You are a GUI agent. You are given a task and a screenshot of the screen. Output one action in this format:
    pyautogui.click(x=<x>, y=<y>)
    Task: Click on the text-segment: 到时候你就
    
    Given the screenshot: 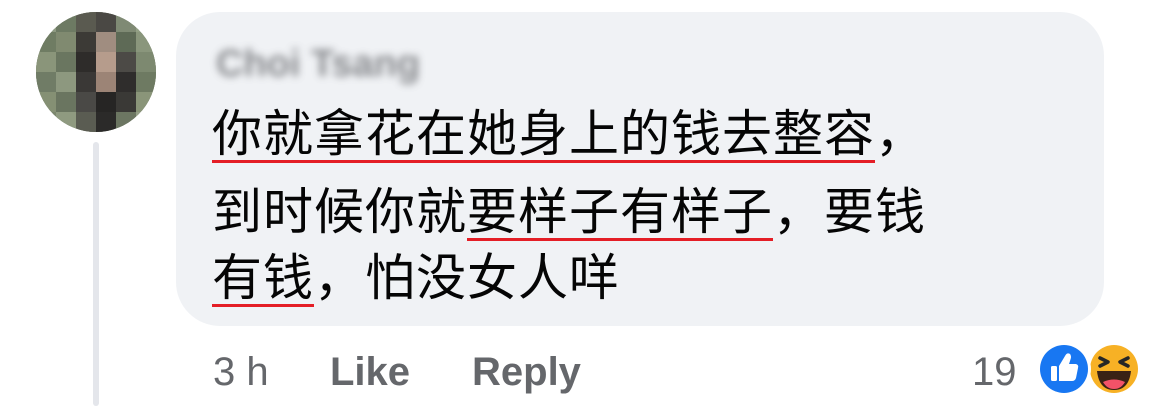 What is the action you would take?
    pyautogui.click(x=339, y=212)
    